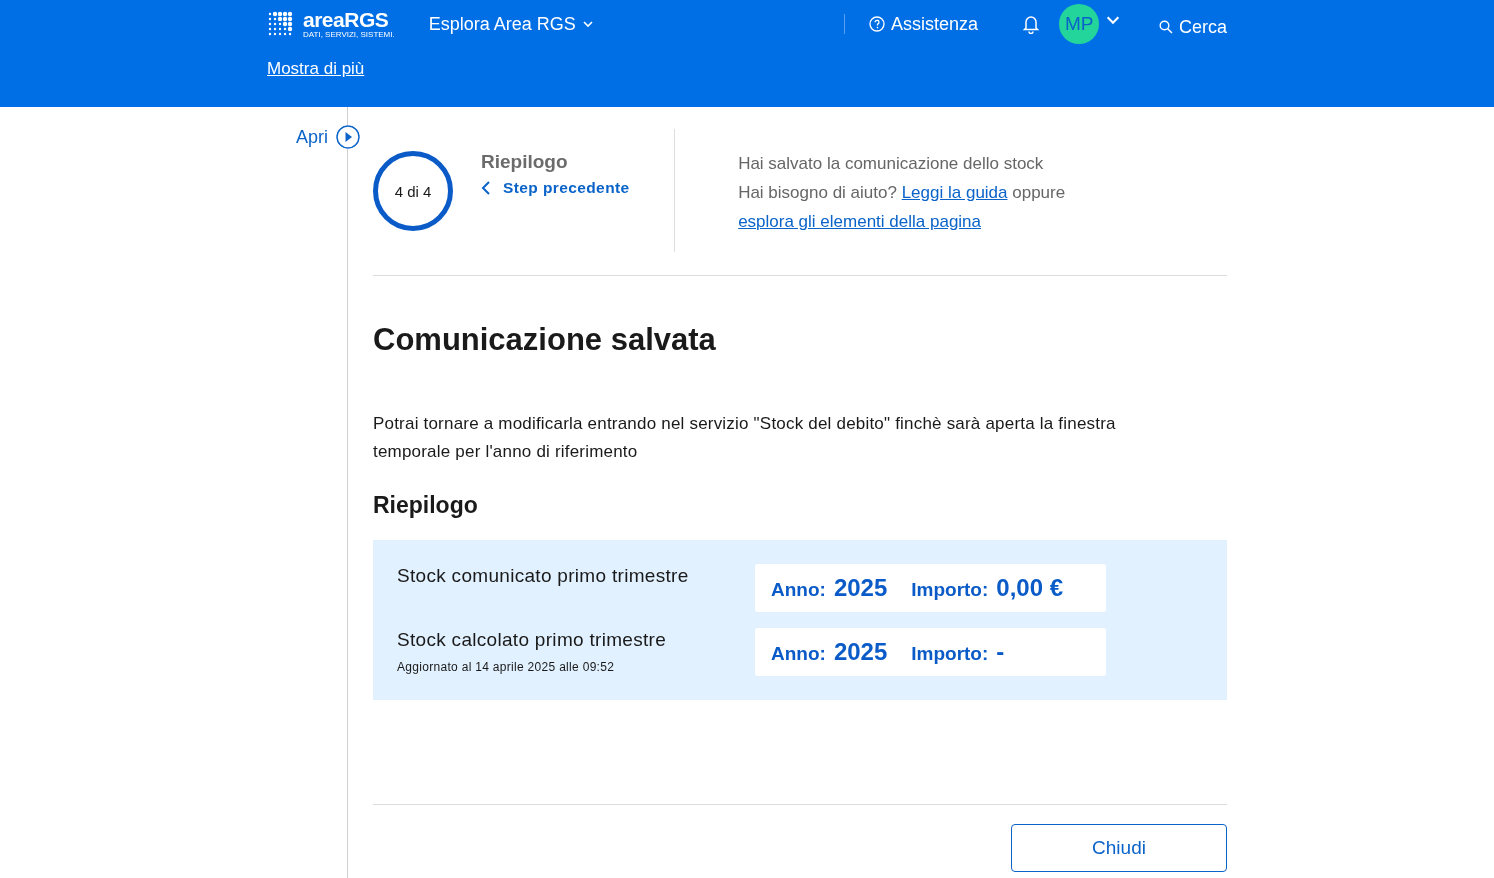 Image resolution: width=1494 pixels, height=878 pixels. I want to click on help-link: Assistenza, so click(923, 24).